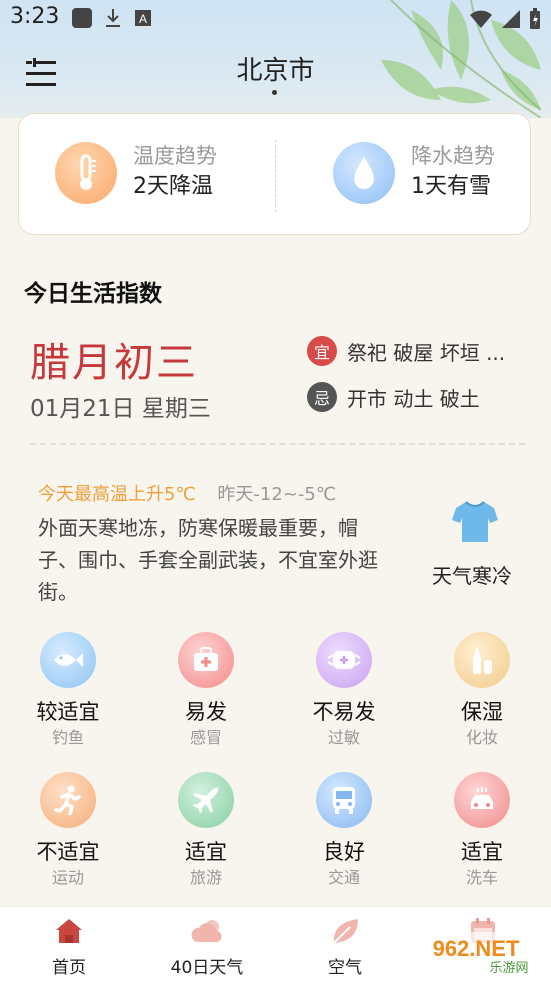  What do you see at coordinates (344, 691) in the screenshot?
I see `index-allergy: 不易发 过敏` at bounding box center [344, 691].